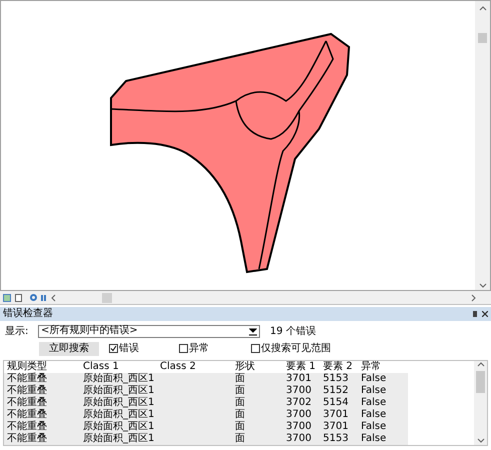 This screenshot has height=450, width=491. Describe the element at coordinates (215, 348) in the screenshot. I see `checkbox-option: 异常` at that location.